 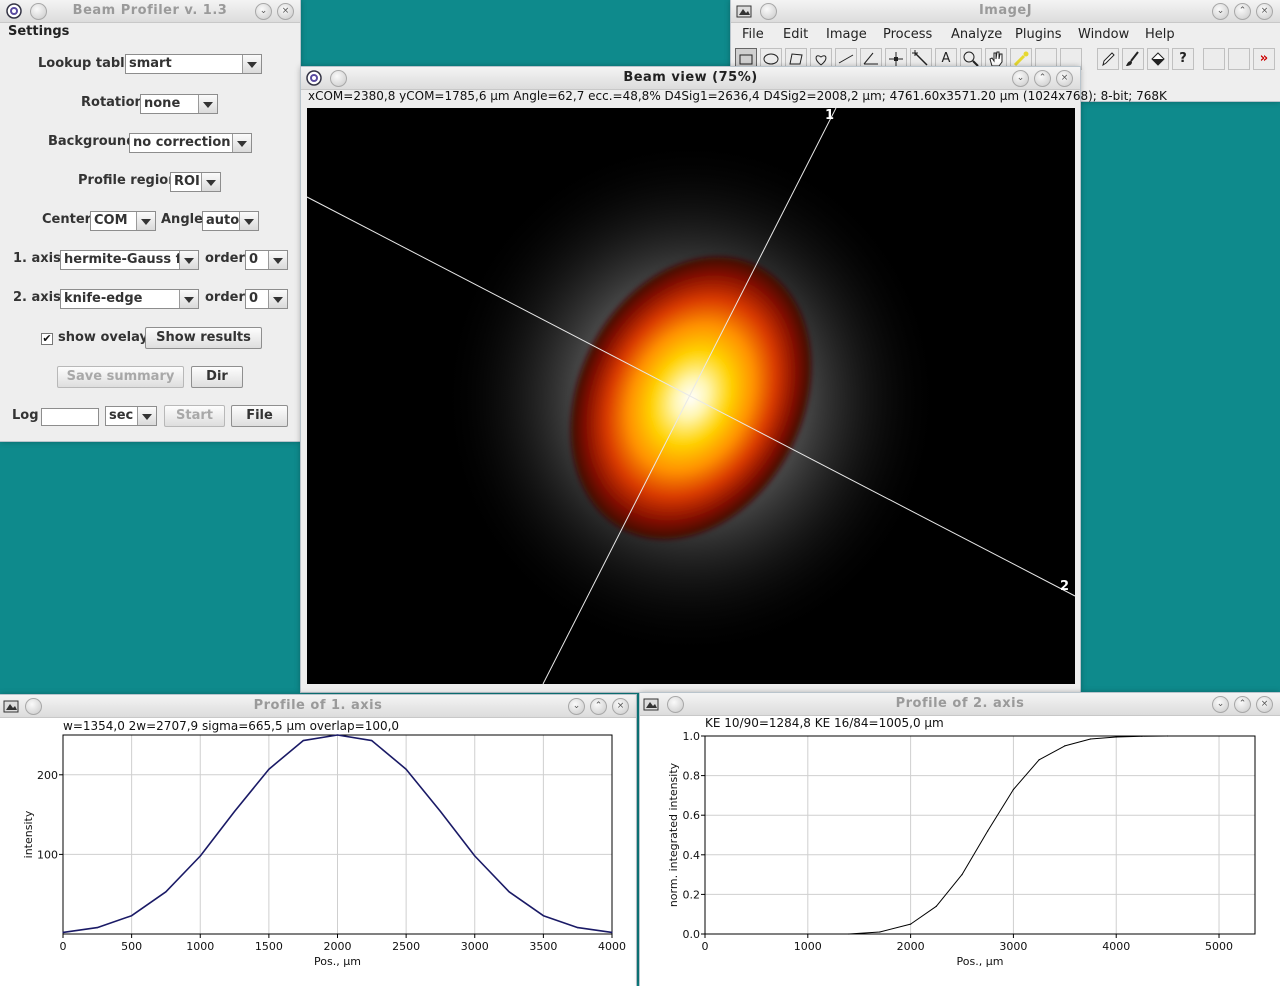 I want to click on axis1-order-select: 0, so click(x=266, y=260).